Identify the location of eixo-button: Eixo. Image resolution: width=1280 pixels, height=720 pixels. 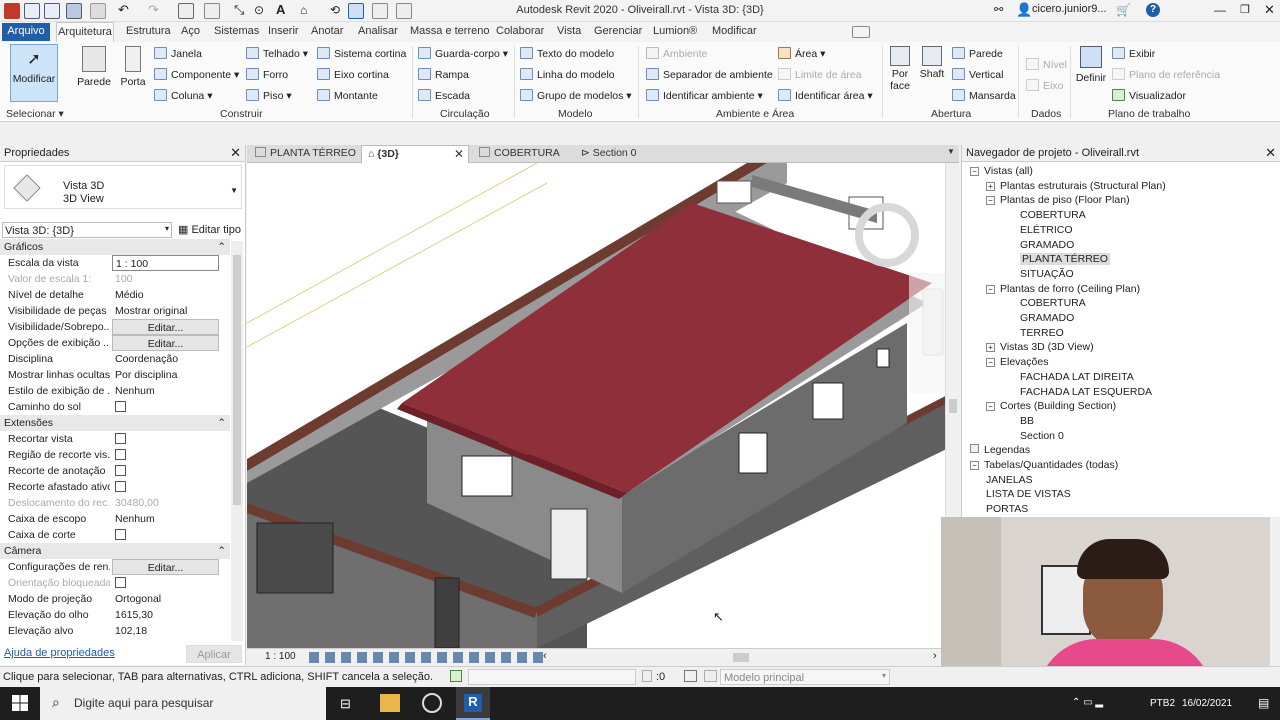
(1044, 85).